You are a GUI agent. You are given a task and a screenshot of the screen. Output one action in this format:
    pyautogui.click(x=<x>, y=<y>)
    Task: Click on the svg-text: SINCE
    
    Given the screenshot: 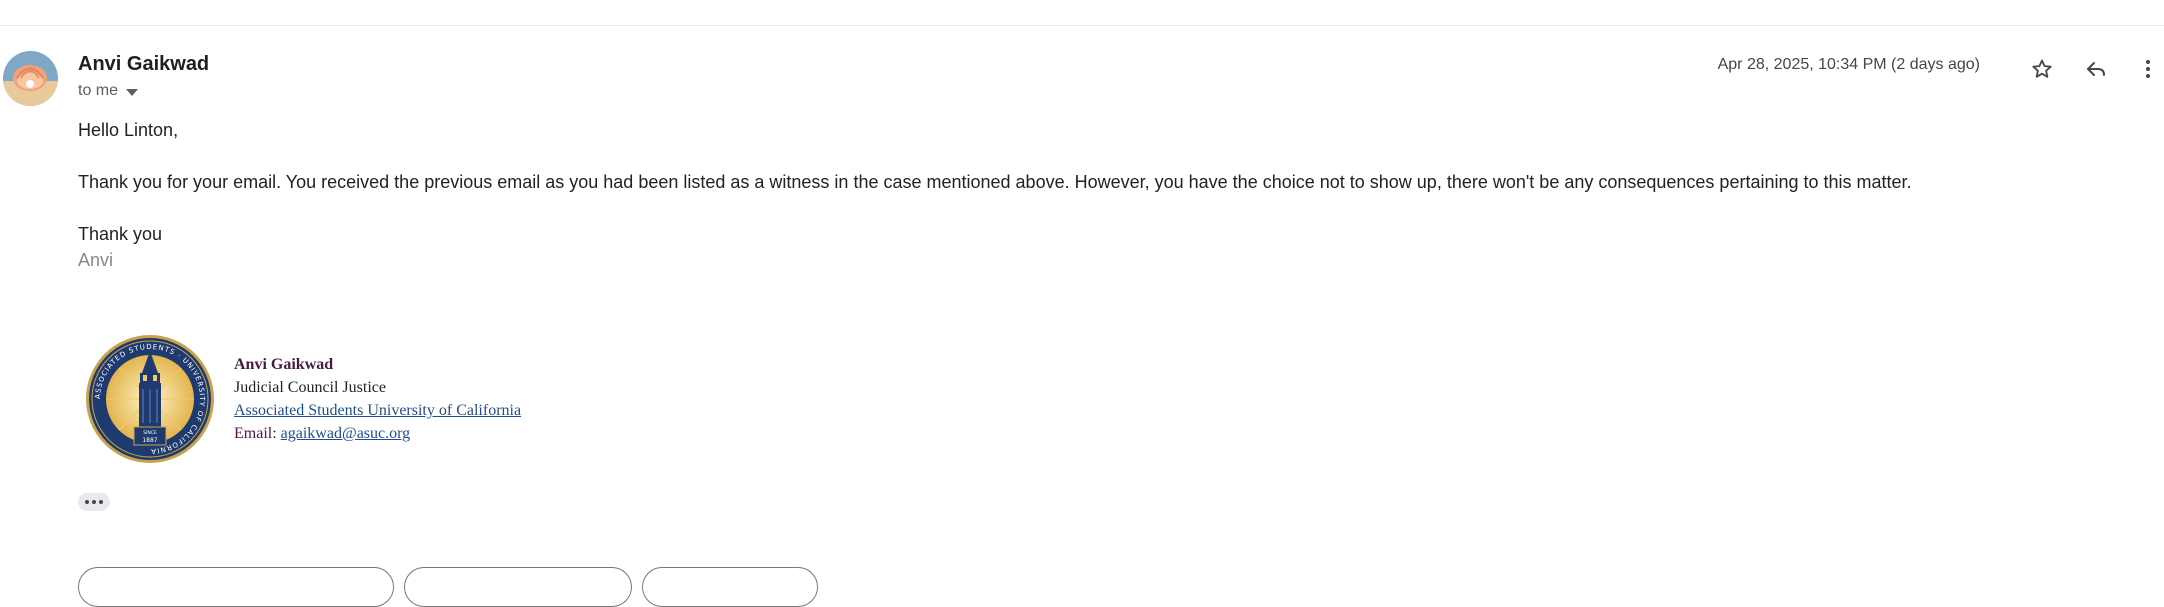 What is the action you would take?
    pyautogui.click(x=150, y=433)
    